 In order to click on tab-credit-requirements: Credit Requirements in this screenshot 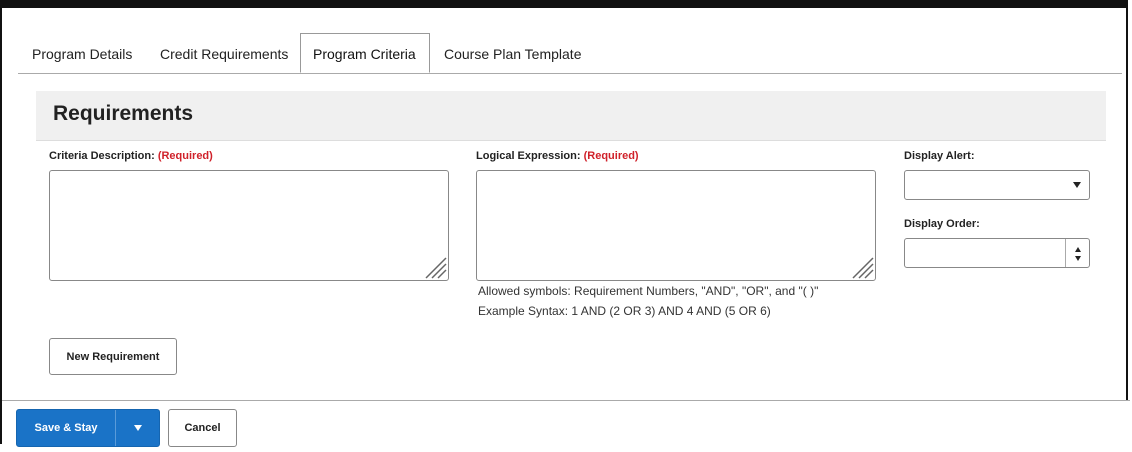, I will do `click(224, 54)`.